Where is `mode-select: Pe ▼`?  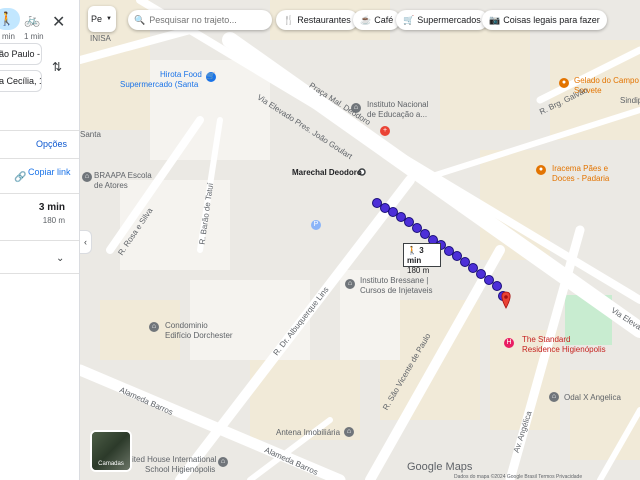
mode-select: Pe ▼ is located at coordinates (102, 19).